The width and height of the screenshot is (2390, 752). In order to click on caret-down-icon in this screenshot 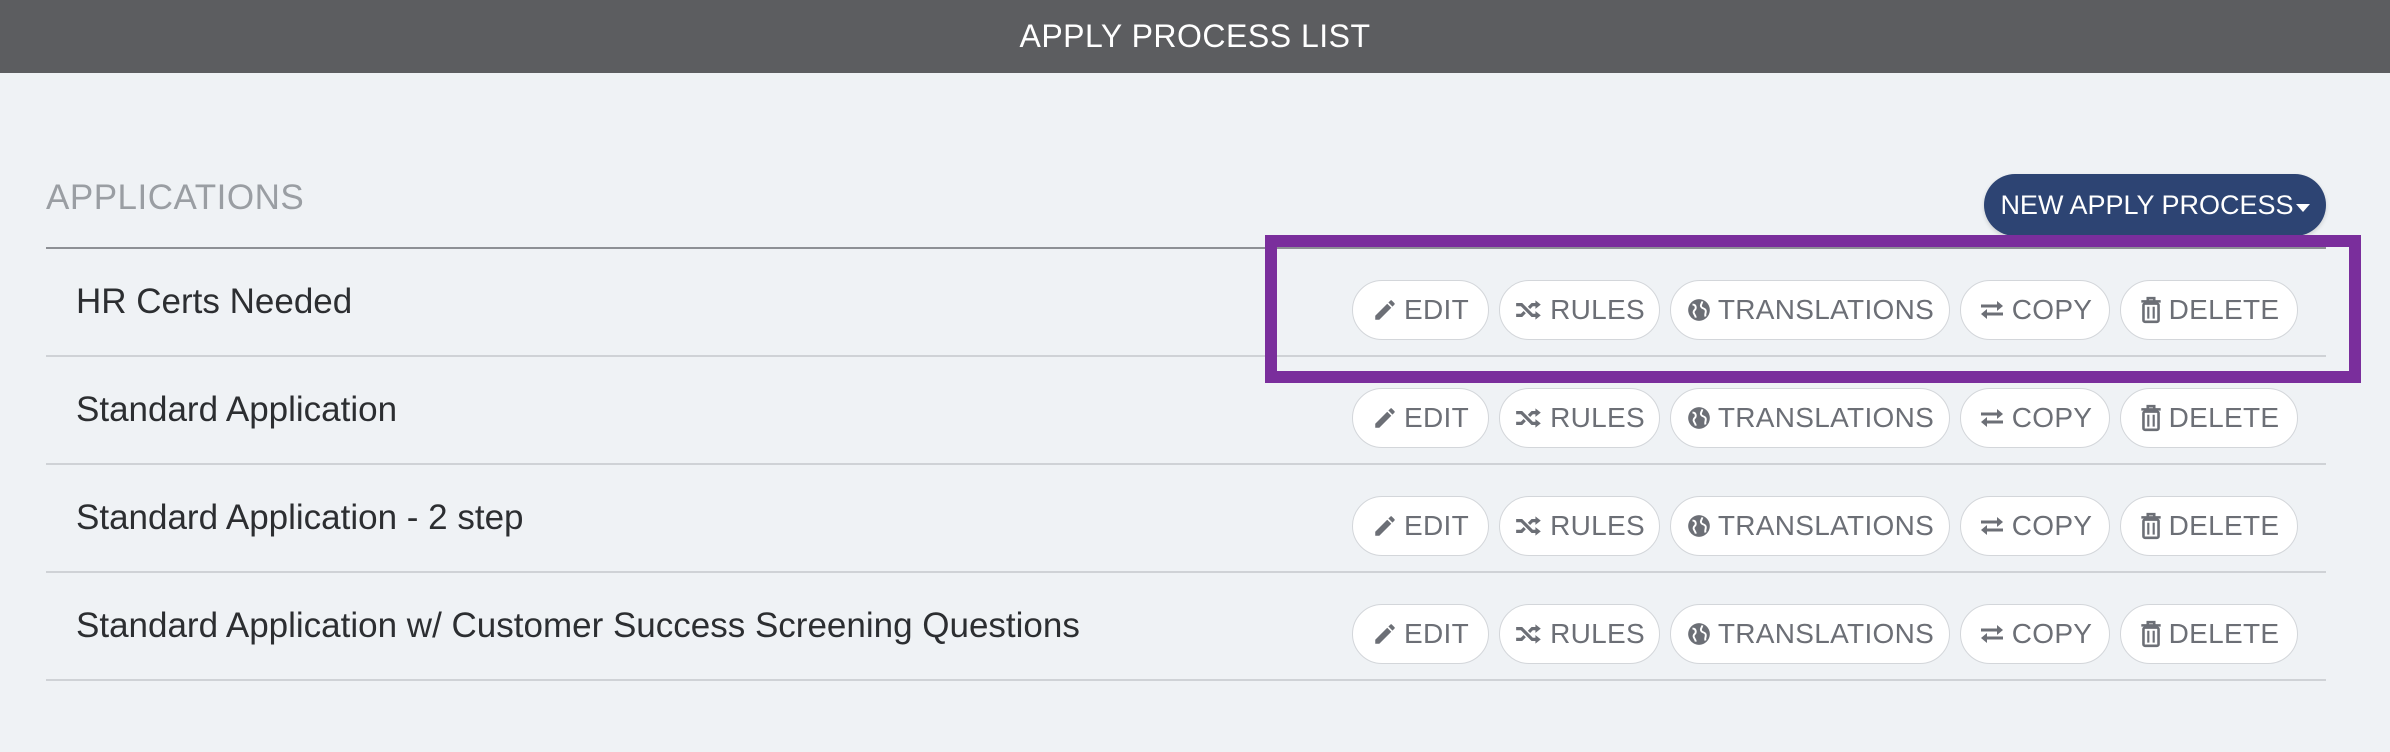, I will do `click(2302, 208)`.